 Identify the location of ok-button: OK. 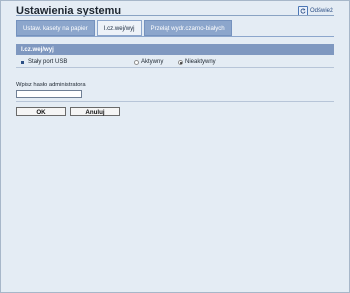
(41, 111).